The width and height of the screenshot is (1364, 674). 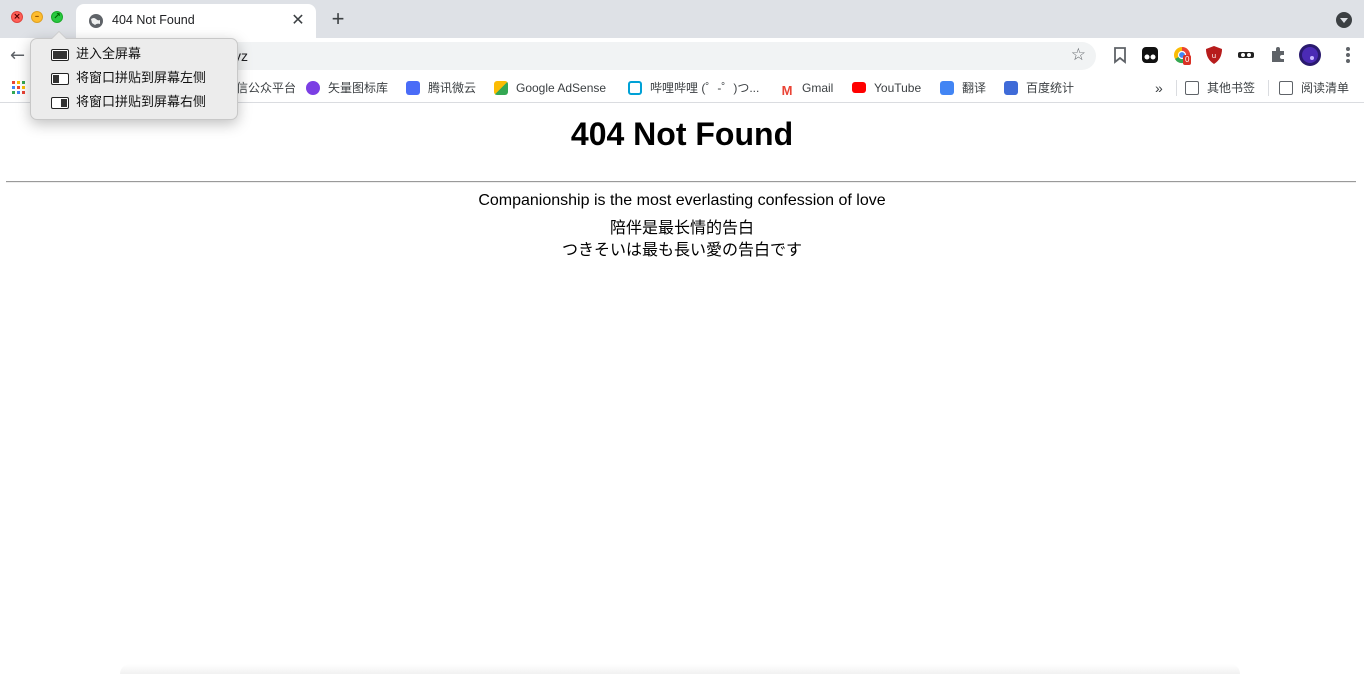 I want to click on bookmarks-overflow-button: », so click(x=1159, y=88).